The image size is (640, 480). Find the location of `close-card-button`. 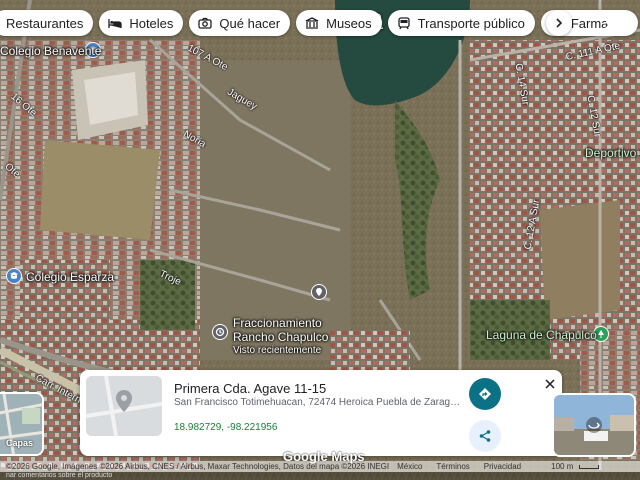

close-card-button is located at coordinates (550, 384).